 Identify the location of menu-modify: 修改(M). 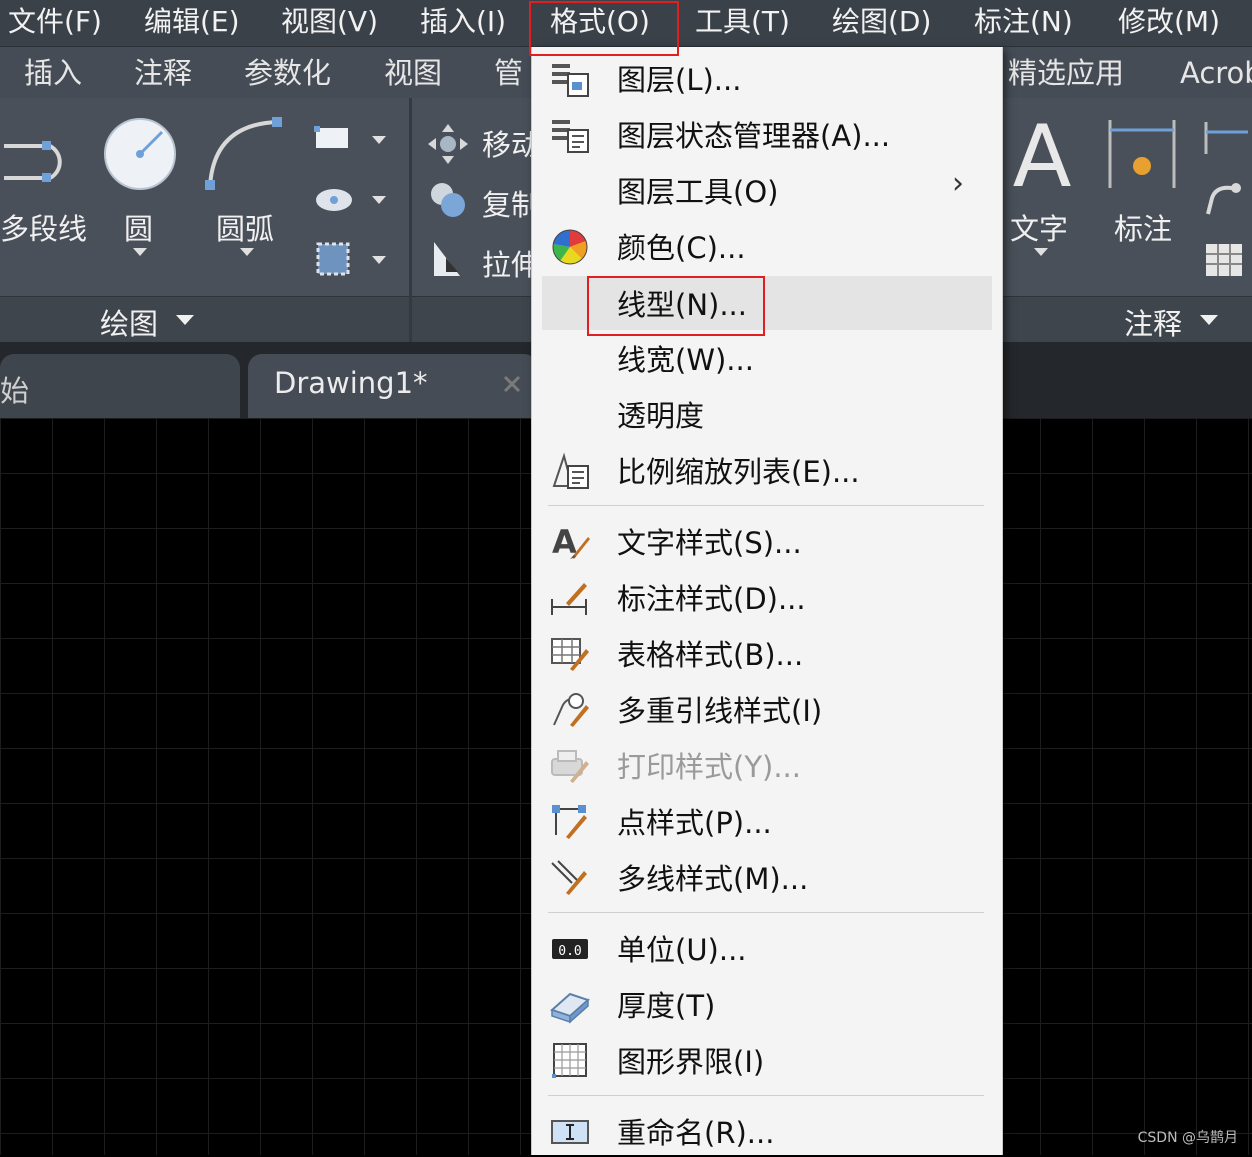
(1169, 23).